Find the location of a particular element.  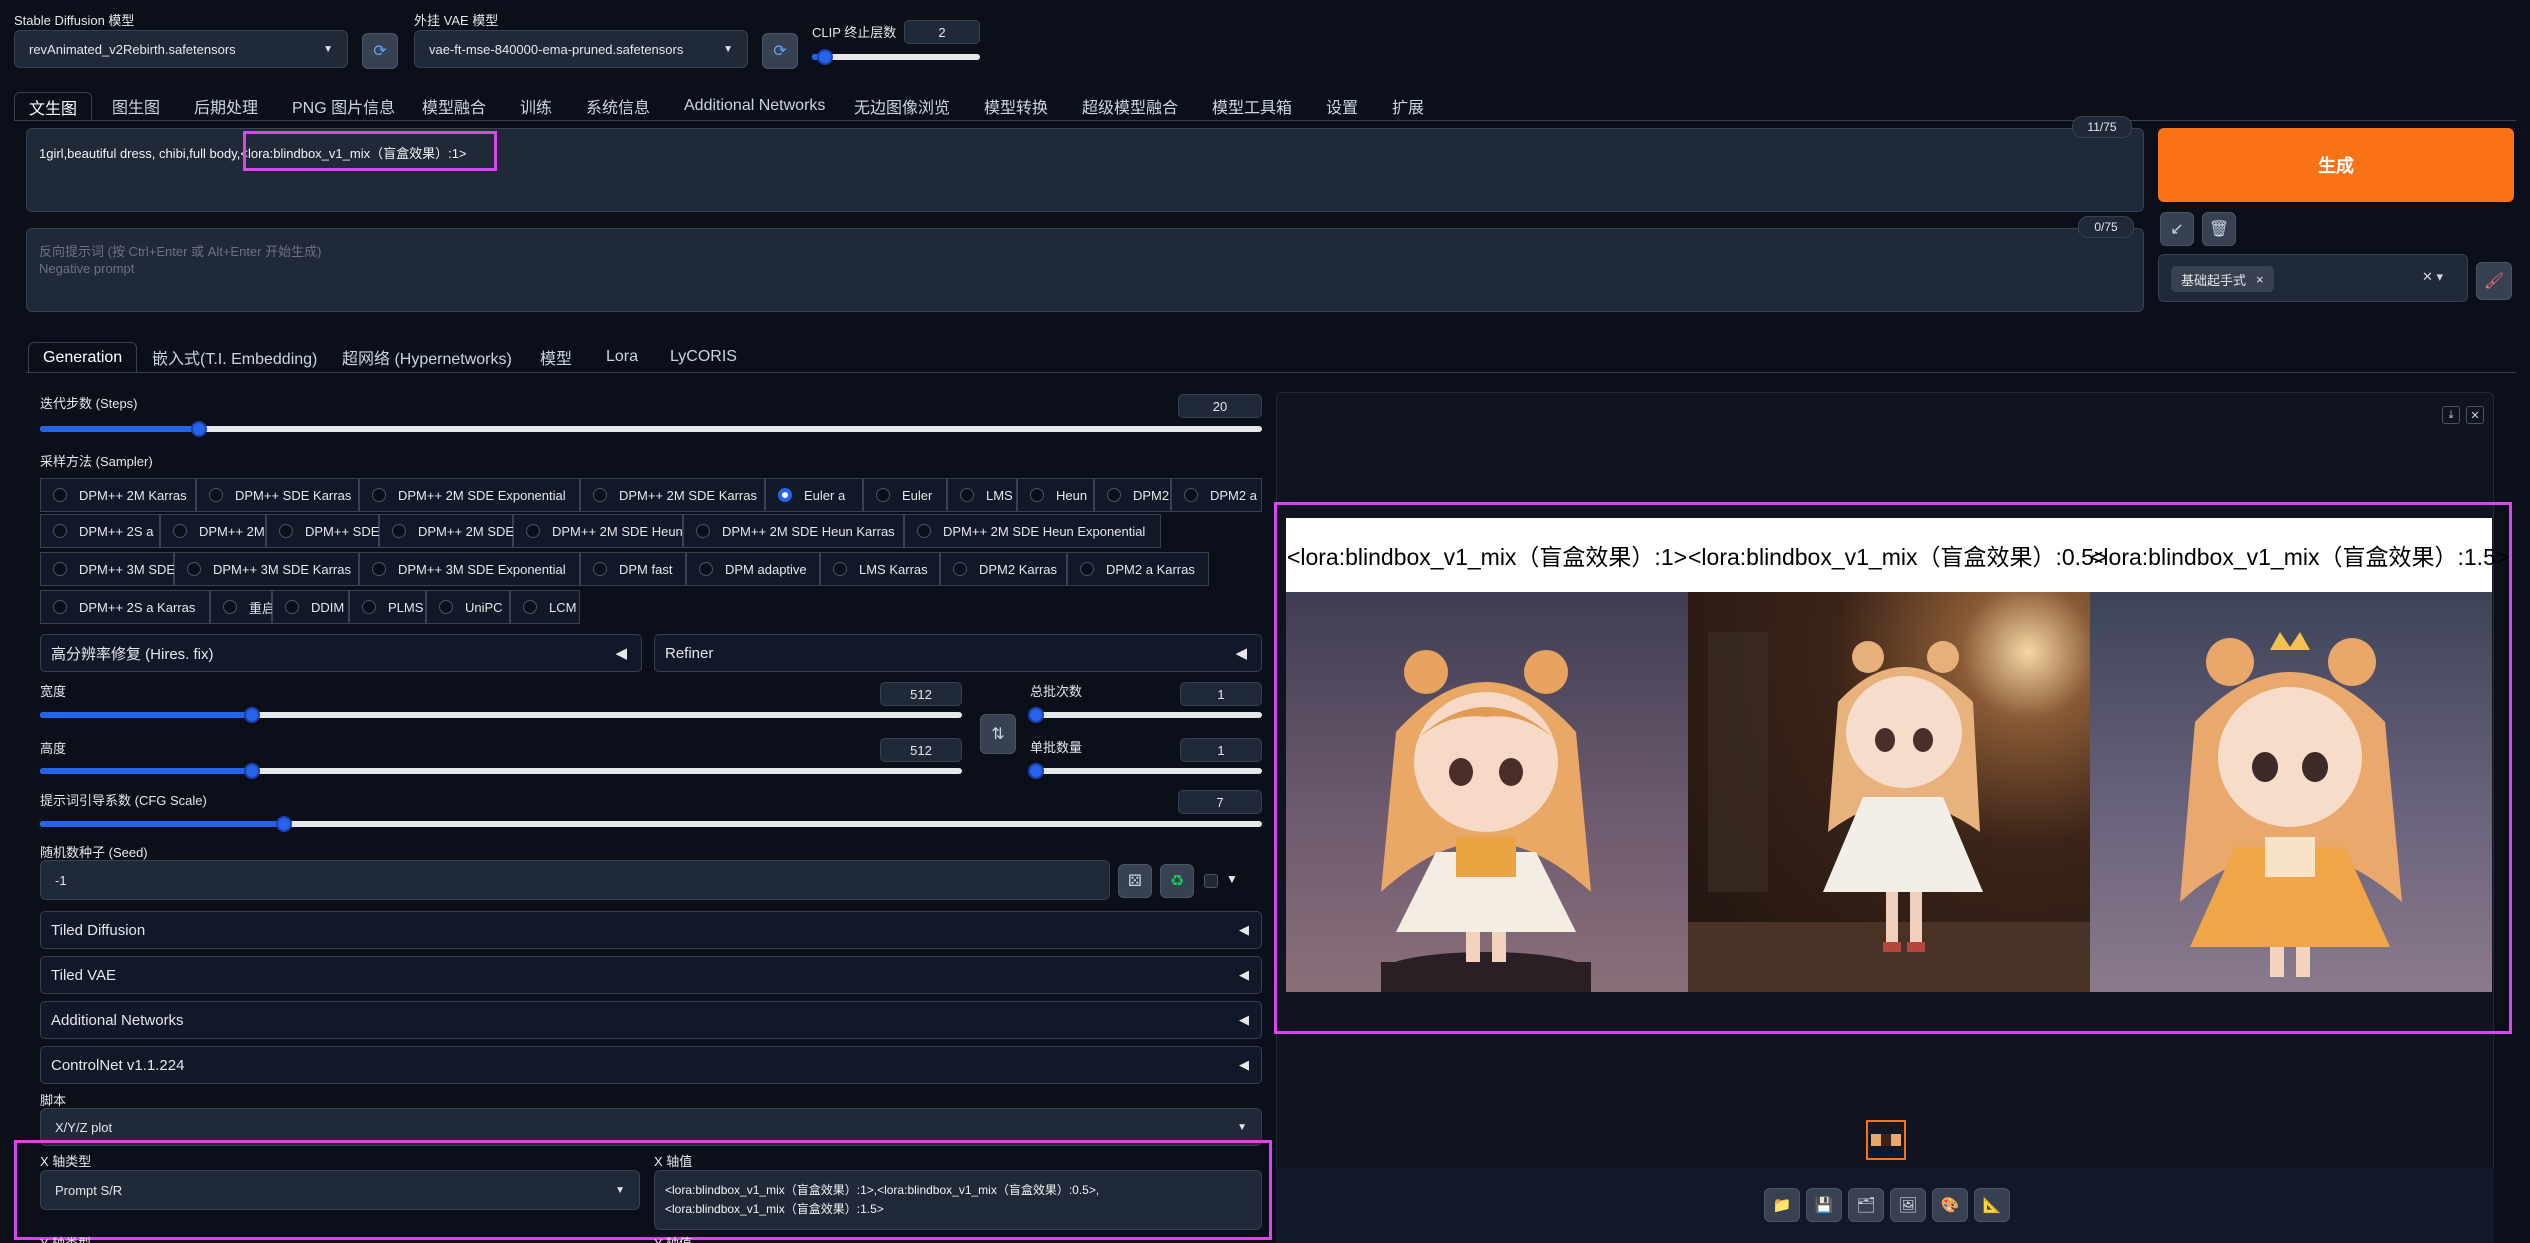

subtab-lycoris: LyCORIS is located at coordinates (703, 357).